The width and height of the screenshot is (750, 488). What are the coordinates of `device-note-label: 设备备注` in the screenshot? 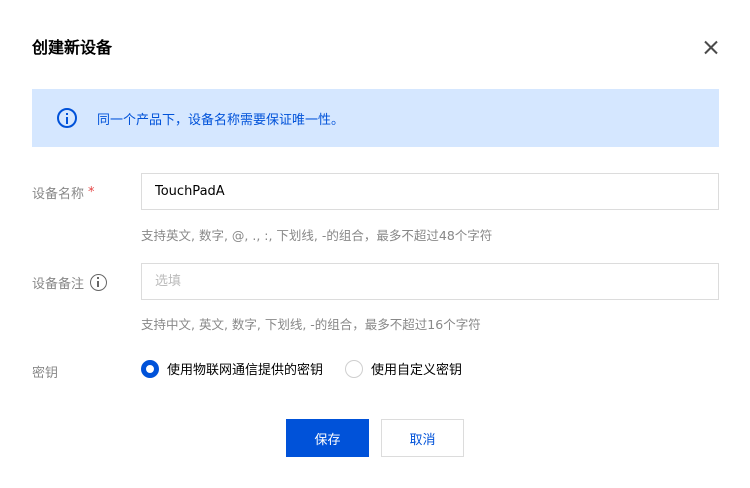 It's located at (70, 282).